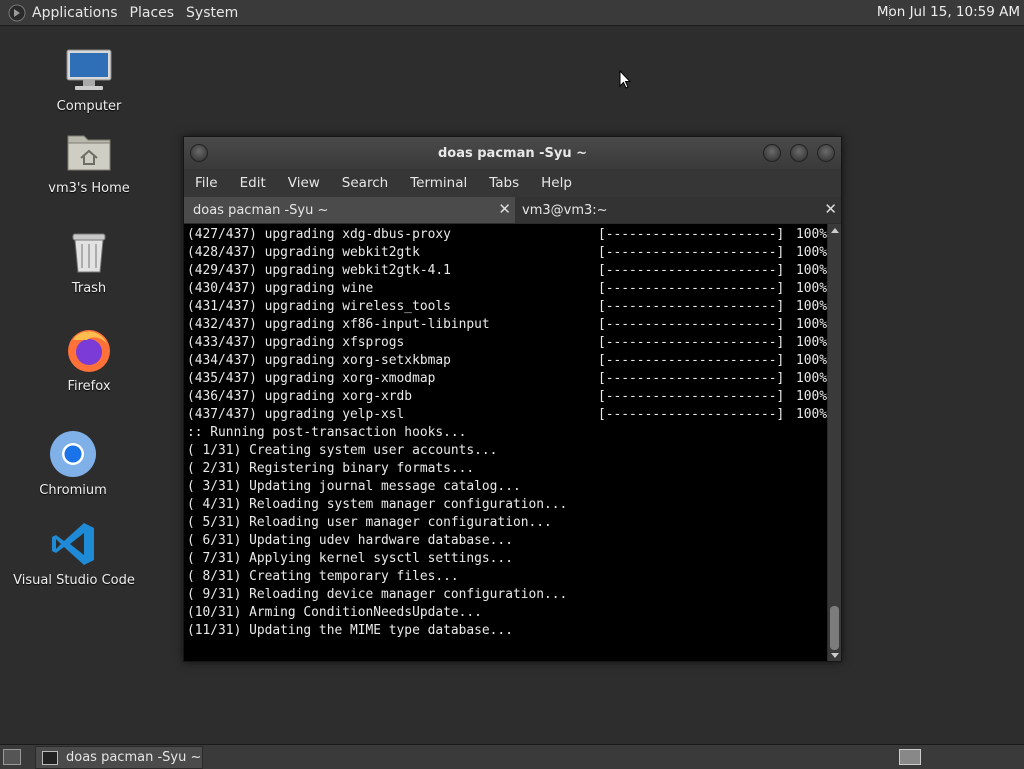  What do you see at coordinates (73, 454) in the screenshot?
I see `chromium-icon` at bounding box center [73, 454].